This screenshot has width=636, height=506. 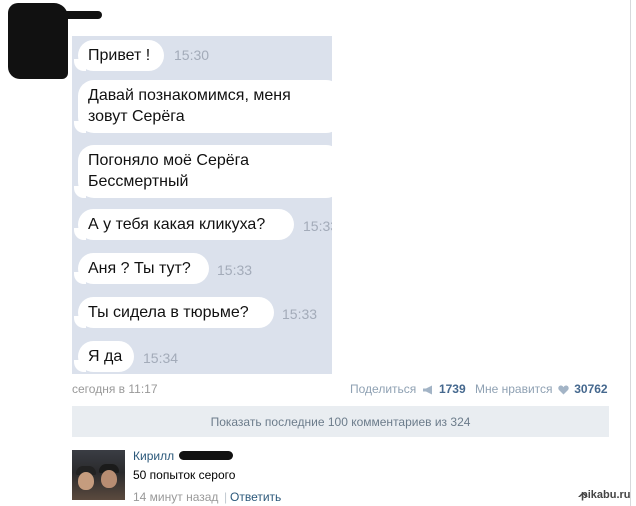 I want to click on comment-text: 50 попыток серого, so click(x=184, y=475).